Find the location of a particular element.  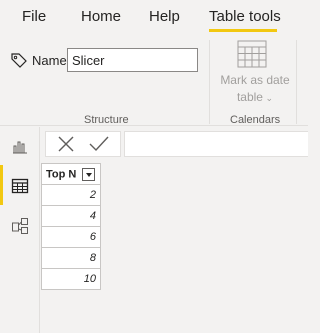

table-cell: 8 is located at coordinates (71, 258).